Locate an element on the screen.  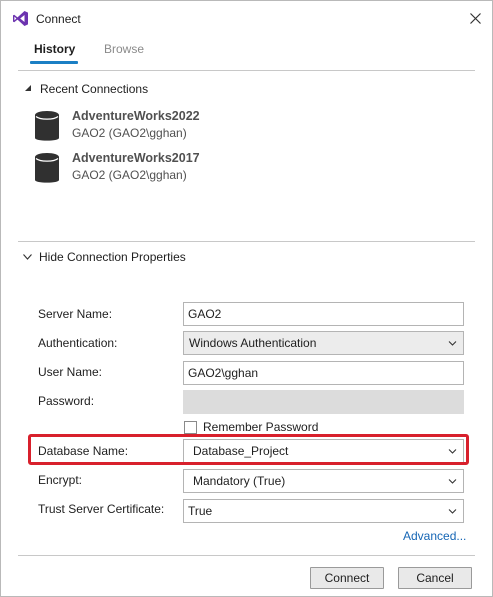
database-name-value: Database_Project is located at coordinates (241, 451).